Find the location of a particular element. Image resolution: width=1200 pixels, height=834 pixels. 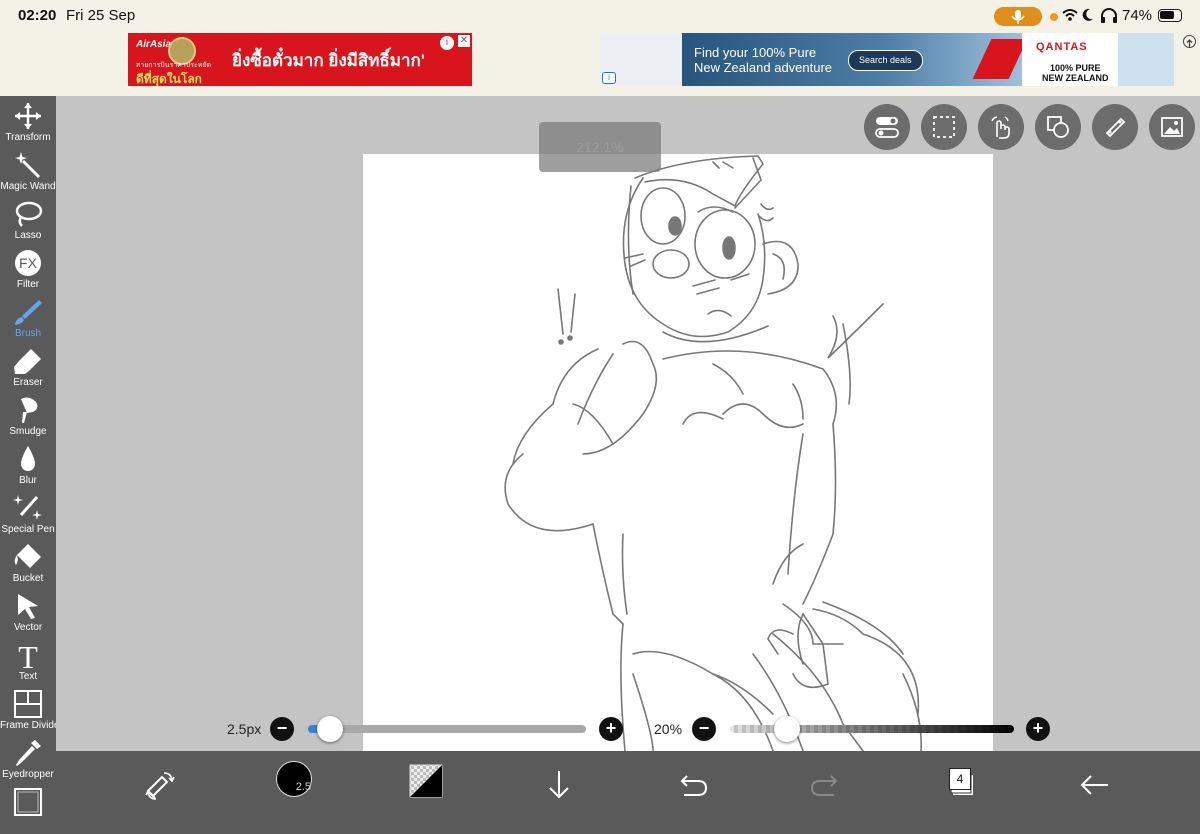

download-icon is located at coordinates (559, 785).